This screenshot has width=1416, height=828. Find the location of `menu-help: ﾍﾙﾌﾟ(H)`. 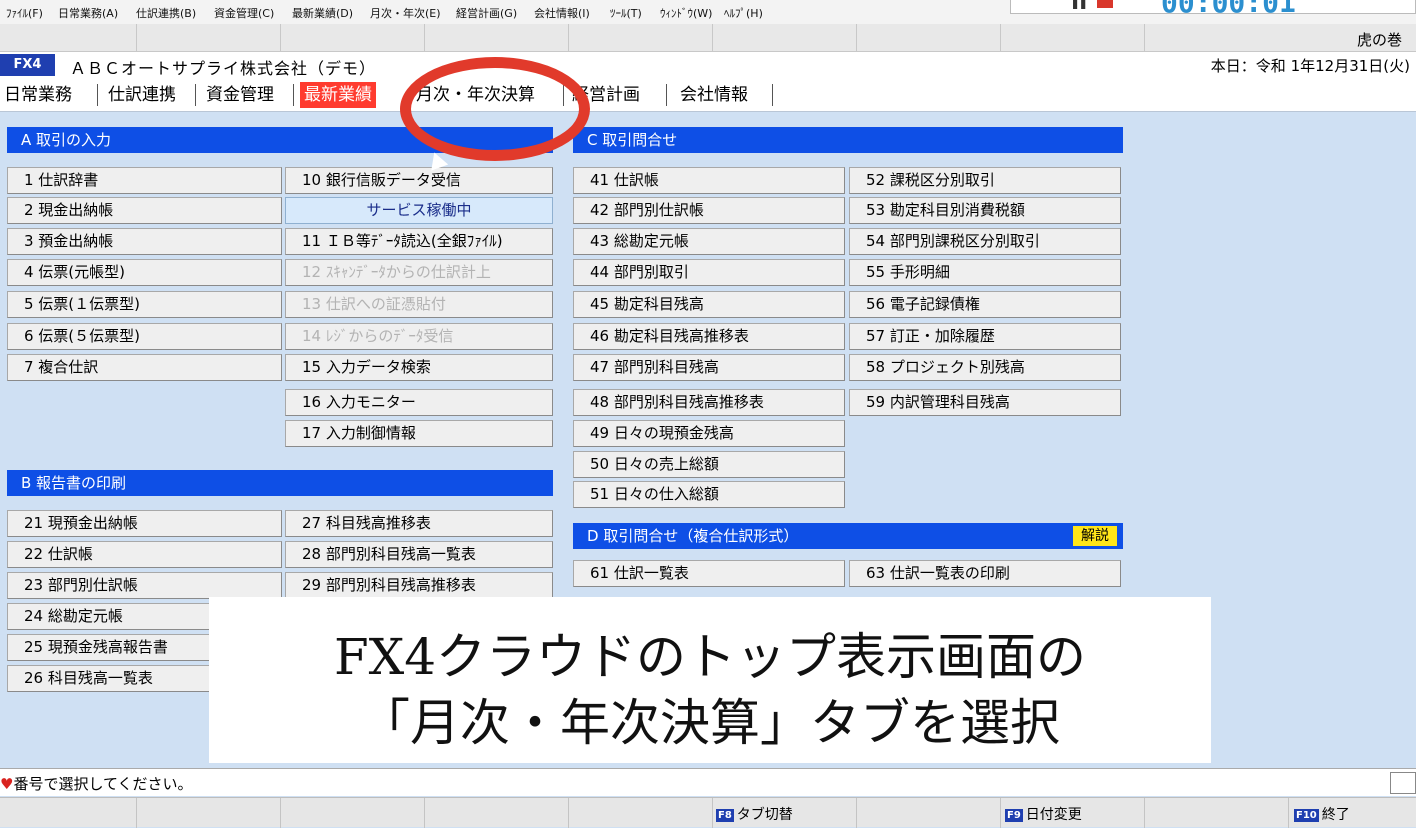

menu-help: ﾍﾙﾌﾟ(H) is located at coordinates (743, 13).